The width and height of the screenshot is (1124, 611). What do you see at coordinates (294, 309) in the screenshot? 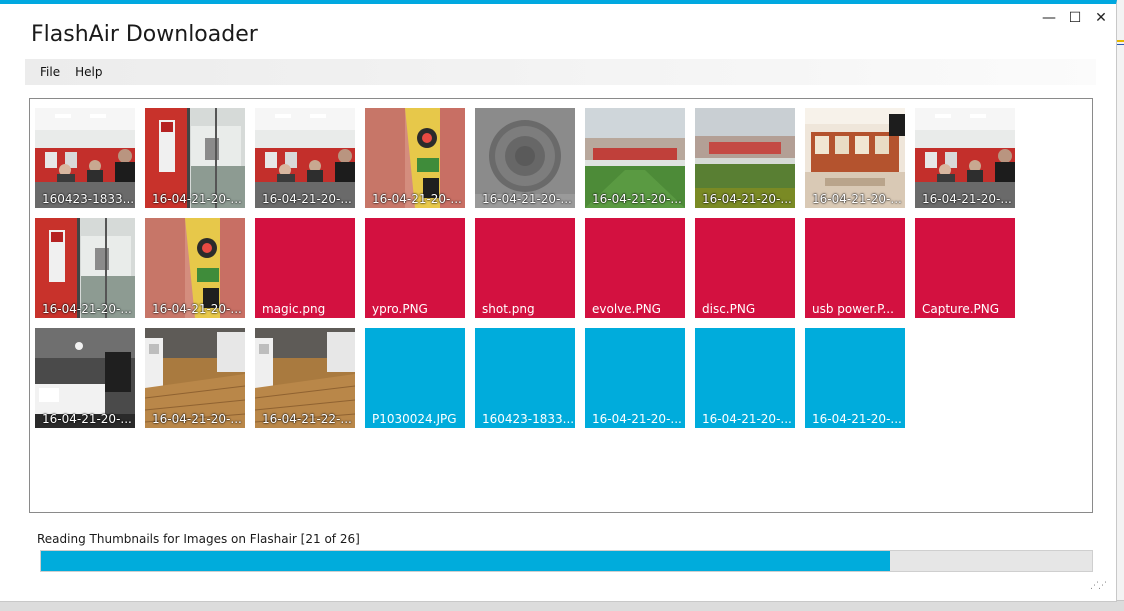
I see `thumbnail-caption: magic.png` at bounding box center [294, 309].